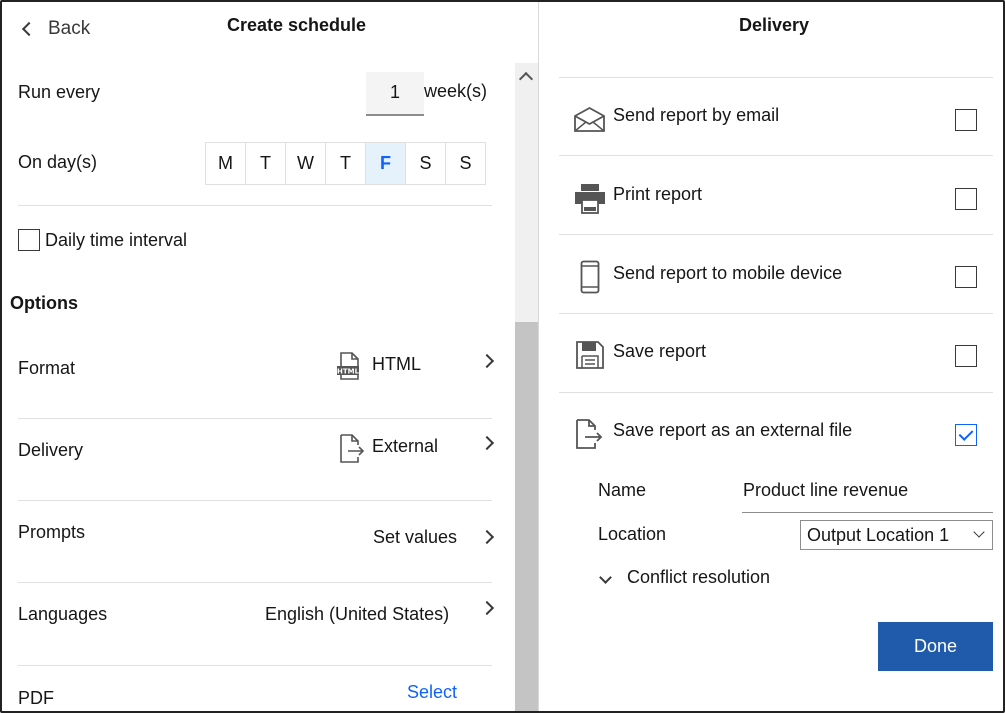 Image resolution: width=1005 pixels, height=713 pixels. What do you see at coordinates (966, 356) in the screenshot?
I see `save-checkbox` at bounding box center [966, 356].